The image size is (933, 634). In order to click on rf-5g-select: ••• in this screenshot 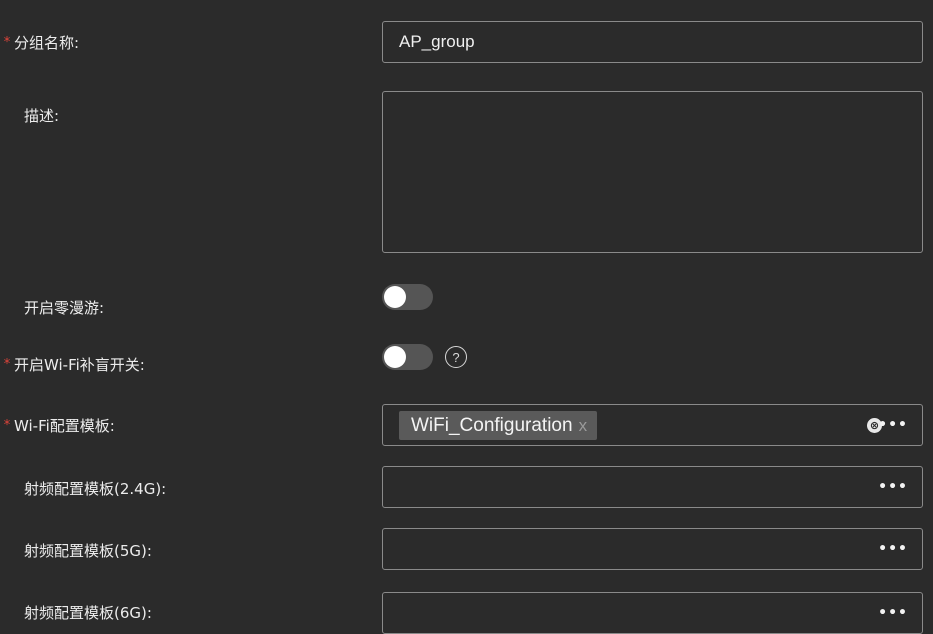, I will do `click(652, 549)`.